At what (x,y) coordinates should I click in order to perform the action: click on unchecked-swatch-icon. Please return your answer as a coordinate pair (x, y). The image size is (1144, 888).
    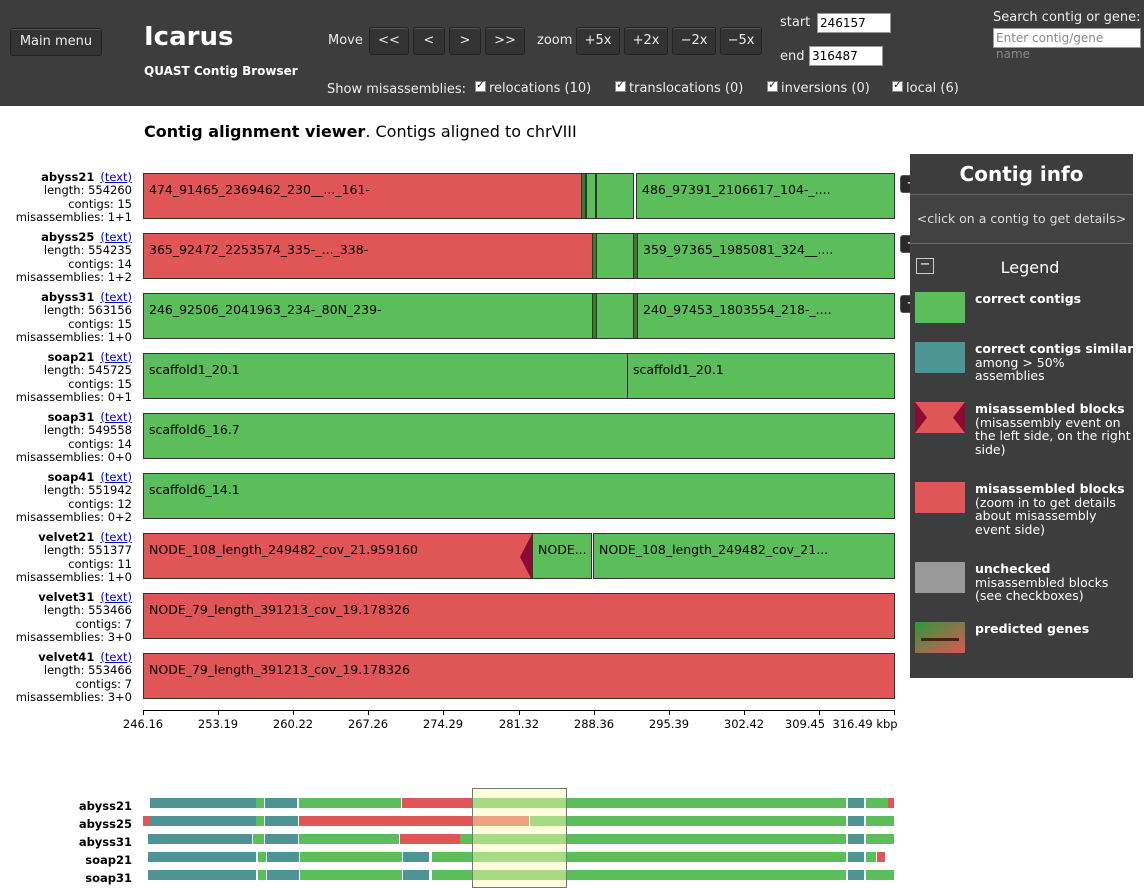
    Looking at the image, I should click on (940, 577).